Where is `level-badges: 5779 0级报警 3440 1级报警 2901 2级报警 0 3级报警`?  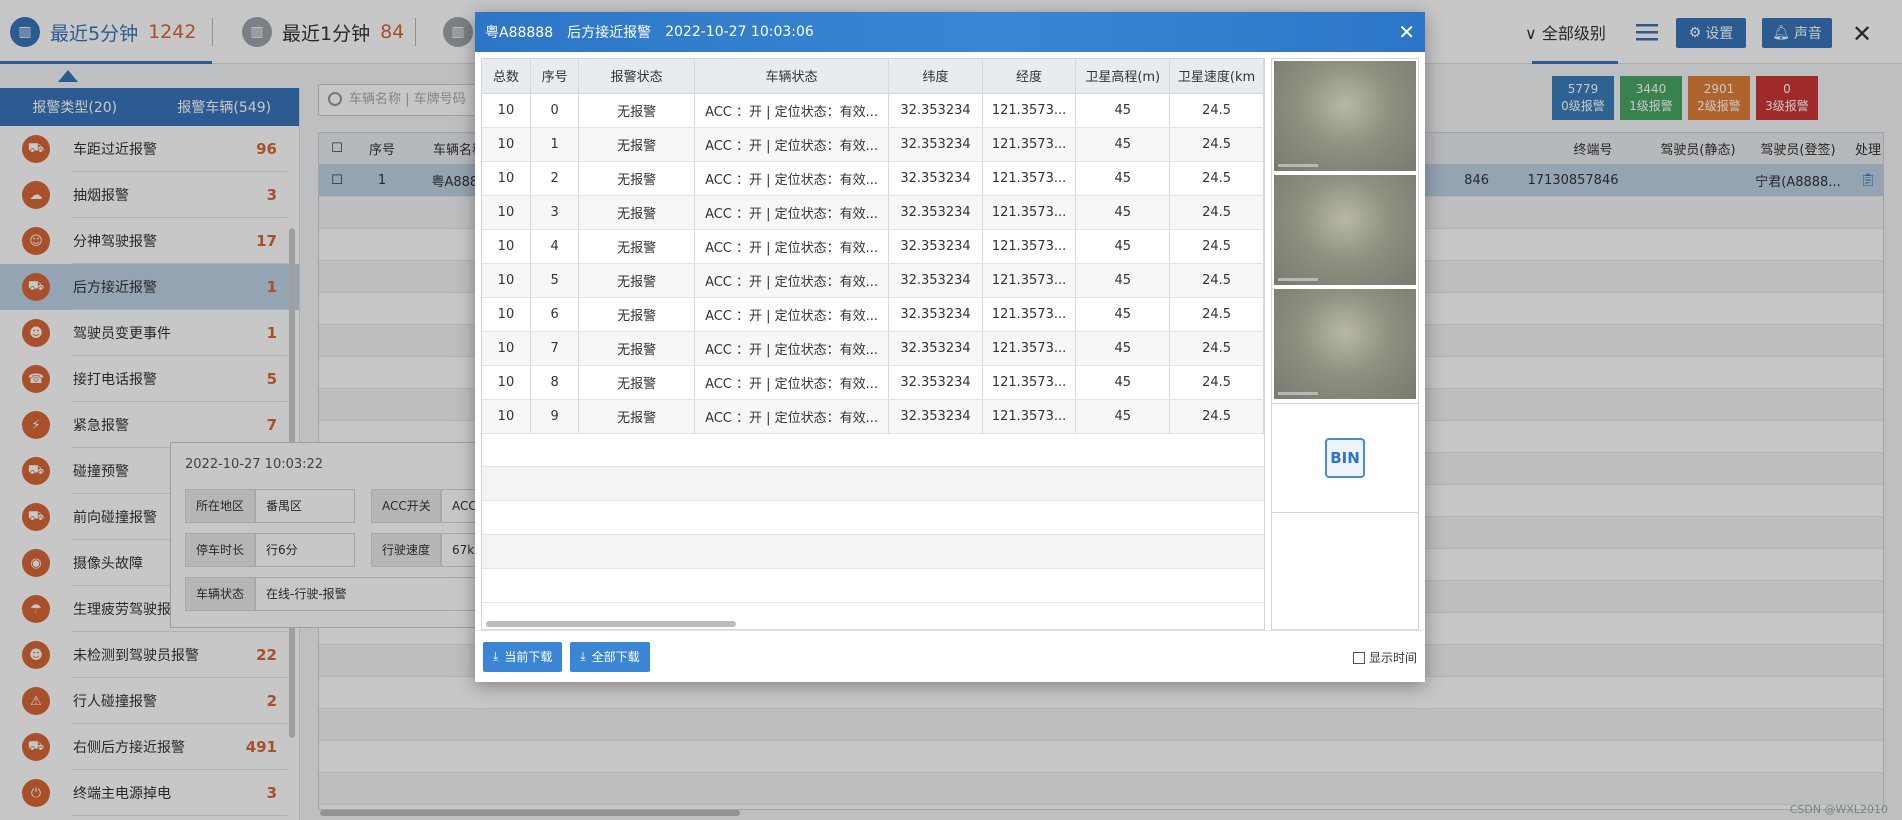 level-badges: 5779 0级报警 3440 1级报警 2901 2级报警 0 3级报警 is located at coordinates (1685, 98).